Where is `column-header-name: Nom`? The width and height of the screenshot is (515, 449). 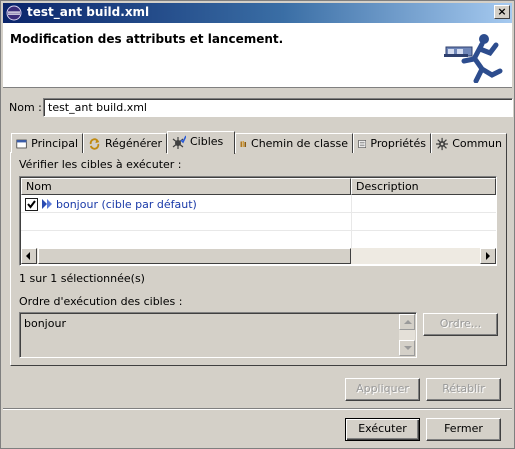
column-header-name: Nom is located at coordinates (186, 186).